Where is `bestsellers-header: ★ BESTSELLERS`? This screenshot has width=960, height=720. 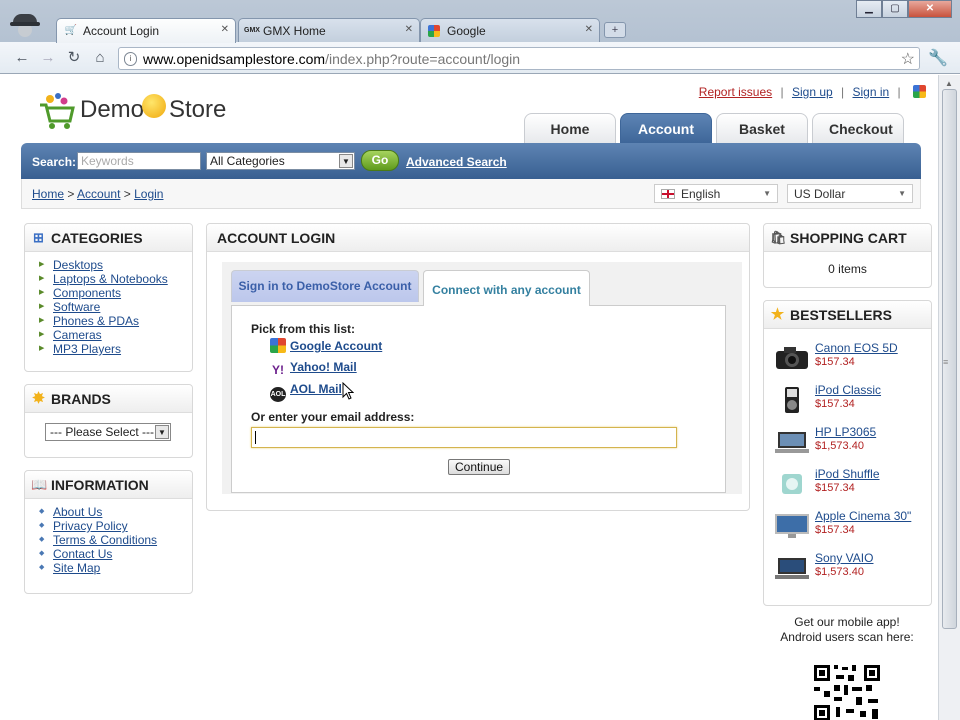 bestsellers-header: ★ BESTSELLERS is located at coordinates (847, 315).